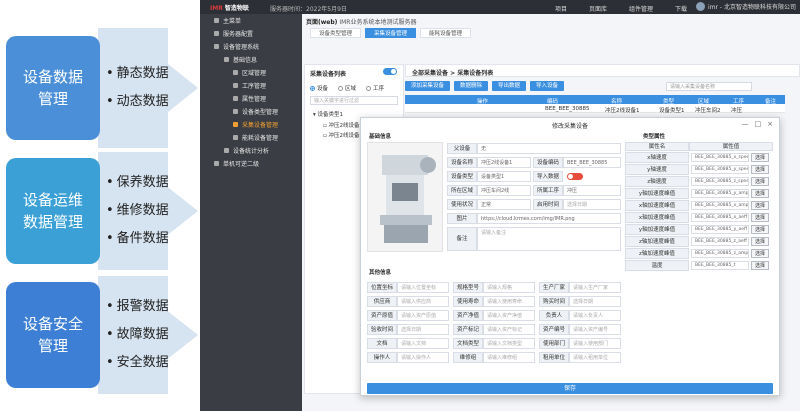  Describe the element at coordinates (328, 114) in the screenshot. I see `tree-node: ▾ 设备类型1` at that location.